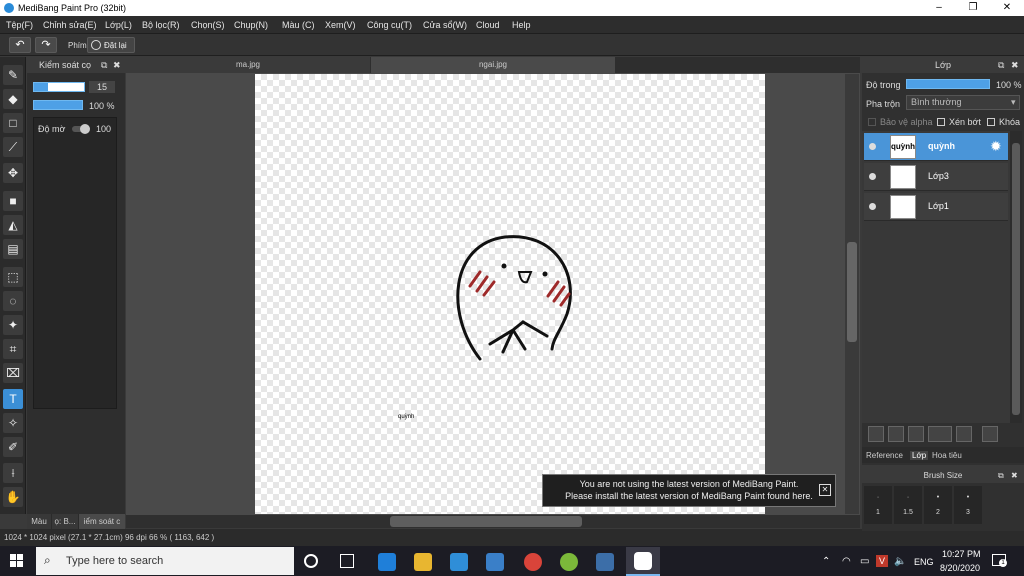 The image size is (1024, 576). Describe the element at coordinates (643, 561) in the screenshot. I see `medibang-taskbar-button` at that location.